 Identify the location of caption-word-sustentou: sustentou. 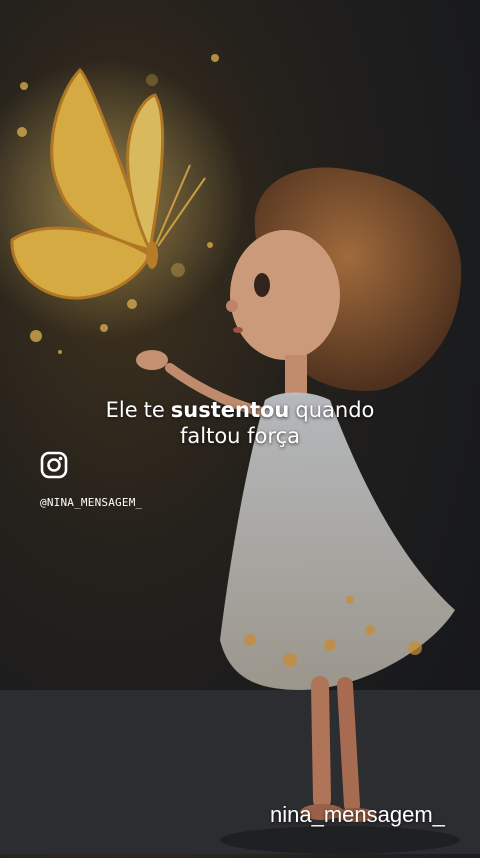
(230, 410).